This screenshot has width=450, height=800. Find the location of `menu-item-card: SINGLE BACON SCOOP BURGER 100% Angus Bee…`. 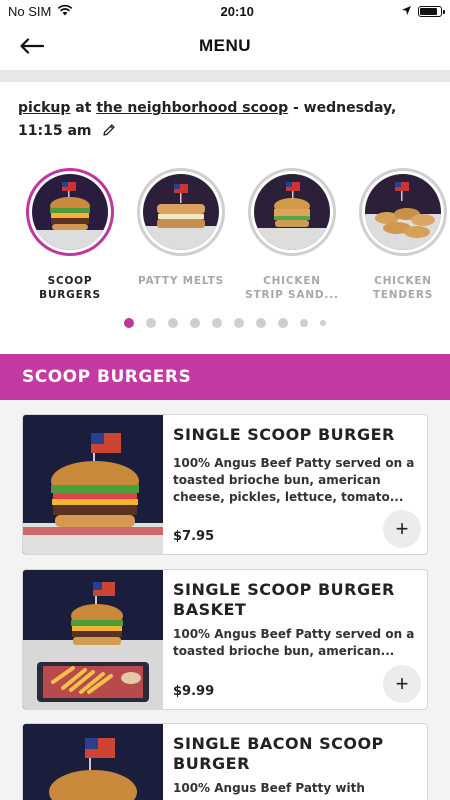

menu-item-card: SINGLE BACON SCOOP BURGER 100% Angus Bee… is located at coordinates (225, 761).